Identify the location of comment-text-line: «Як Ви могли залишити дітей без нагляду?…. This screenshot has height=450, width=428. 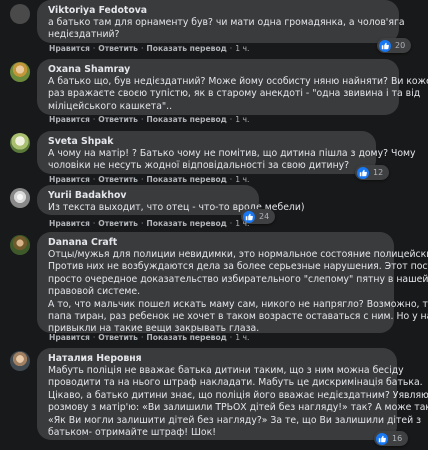
(235, 420).